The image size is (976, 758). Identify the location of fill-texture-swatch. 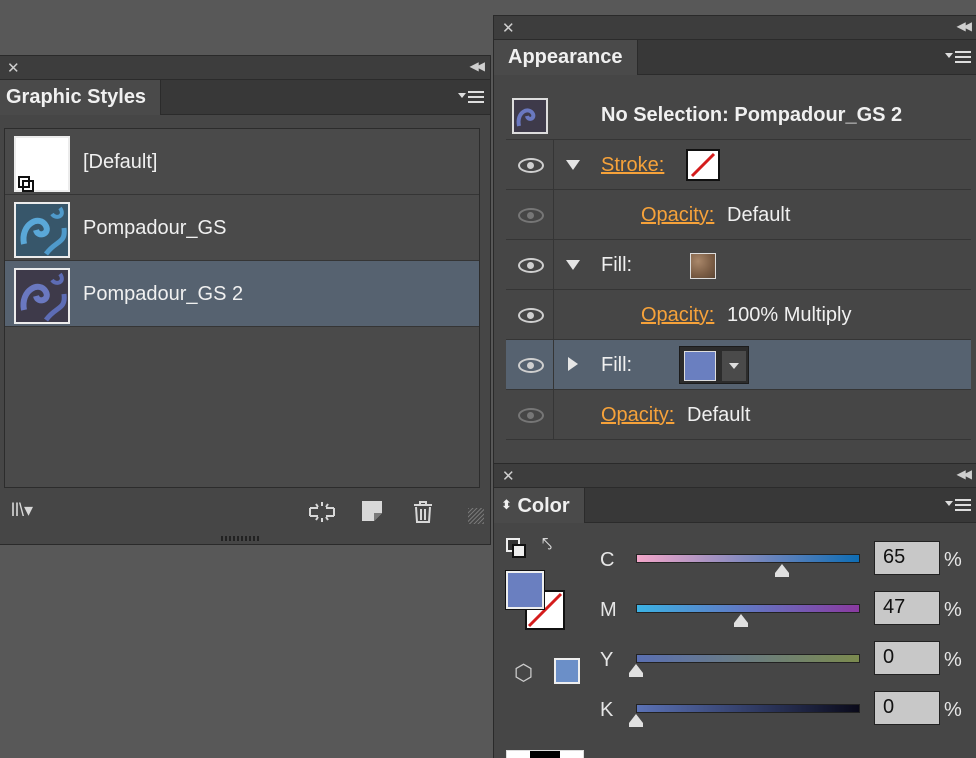
(703, 266).